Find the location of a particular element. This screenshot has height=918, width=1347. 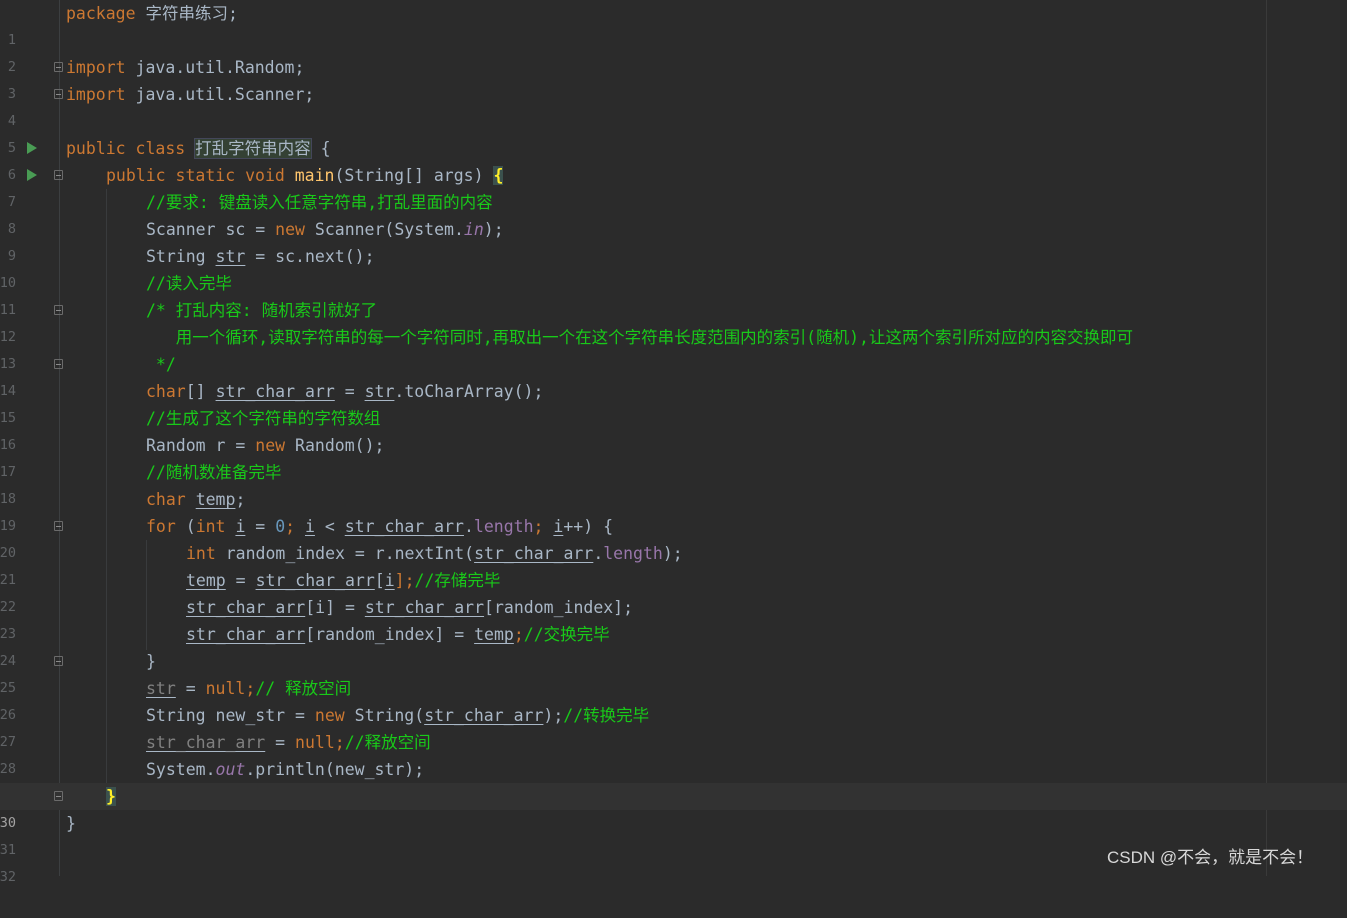

code-line-14: 14 */ is located at coordinates (673, 375).